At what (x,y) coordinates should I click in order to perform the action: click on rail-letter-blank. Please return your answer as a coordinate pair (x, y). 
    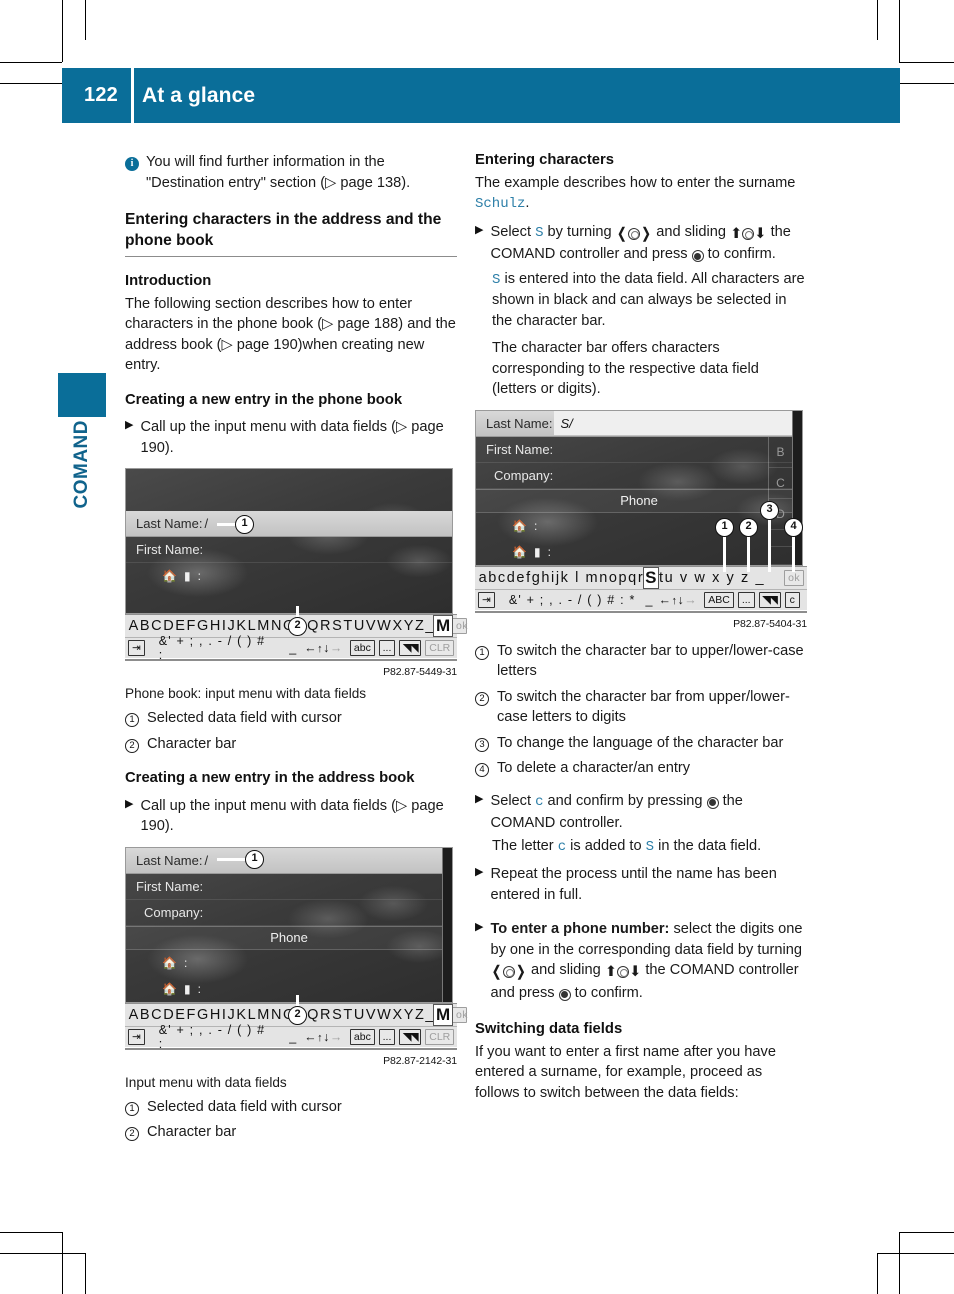
    Looking at the image, I should click on (780, 556).